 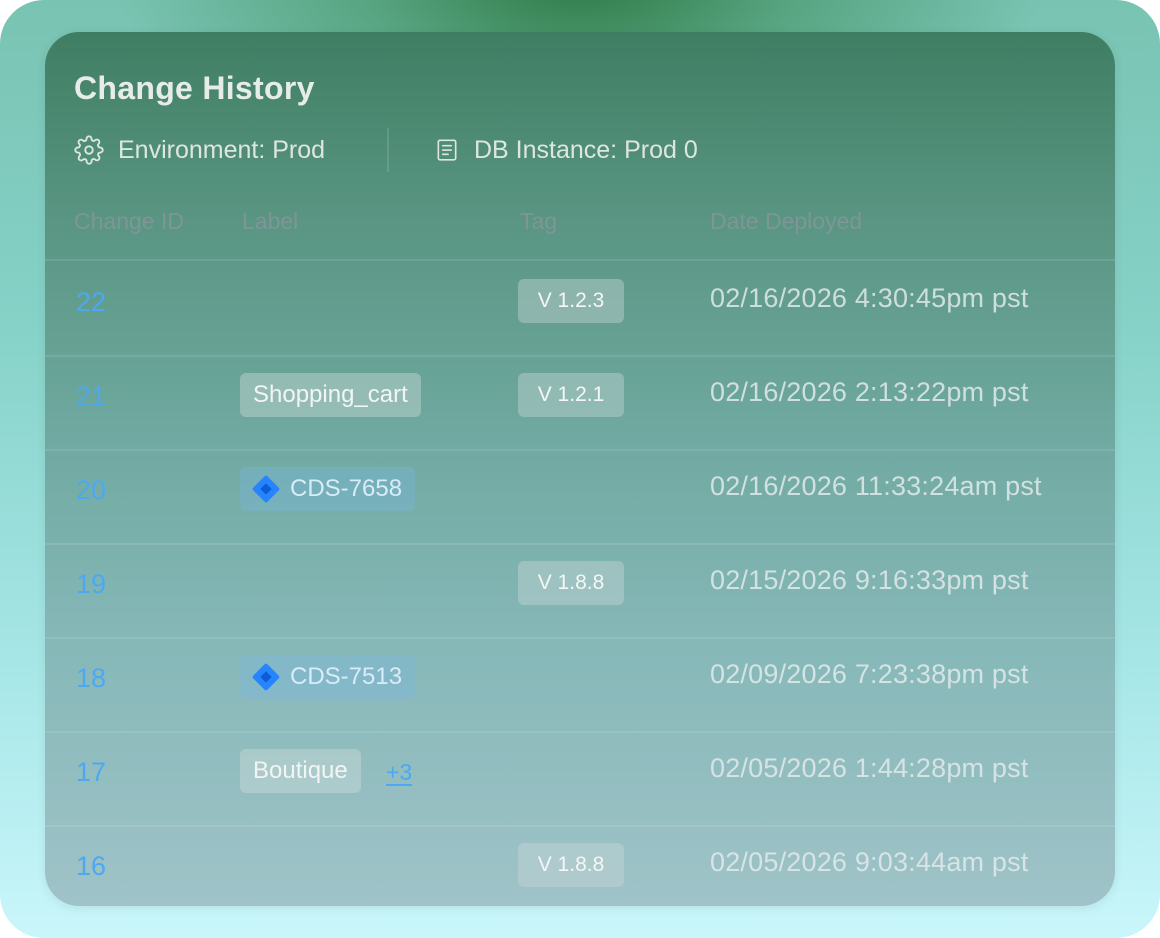 What do you see at coordinates (91, 396) in the screenshot?
I see `change-id-link: 21` at bounding box center [91, 396].